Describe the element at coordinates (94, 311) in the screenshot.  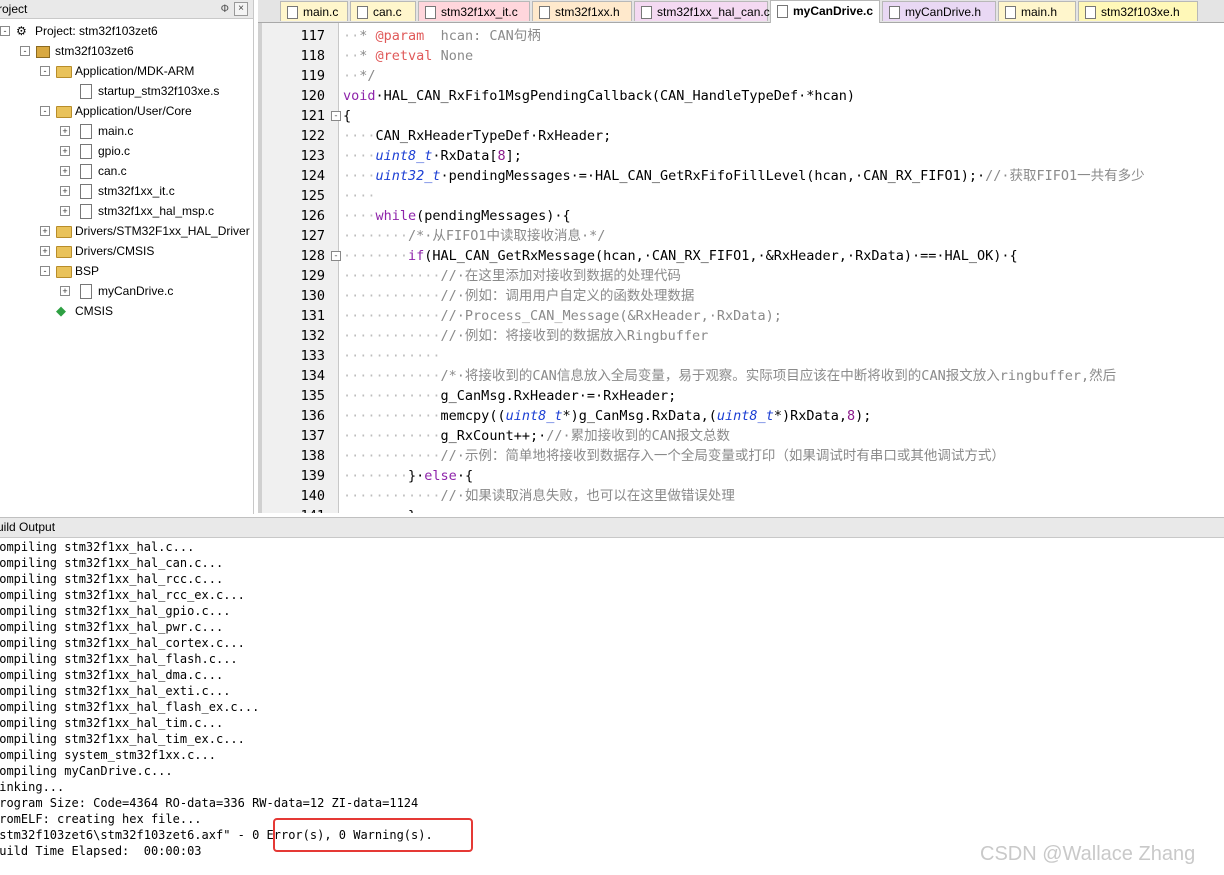
I see `tree-item-label: CMSIS` at that location.